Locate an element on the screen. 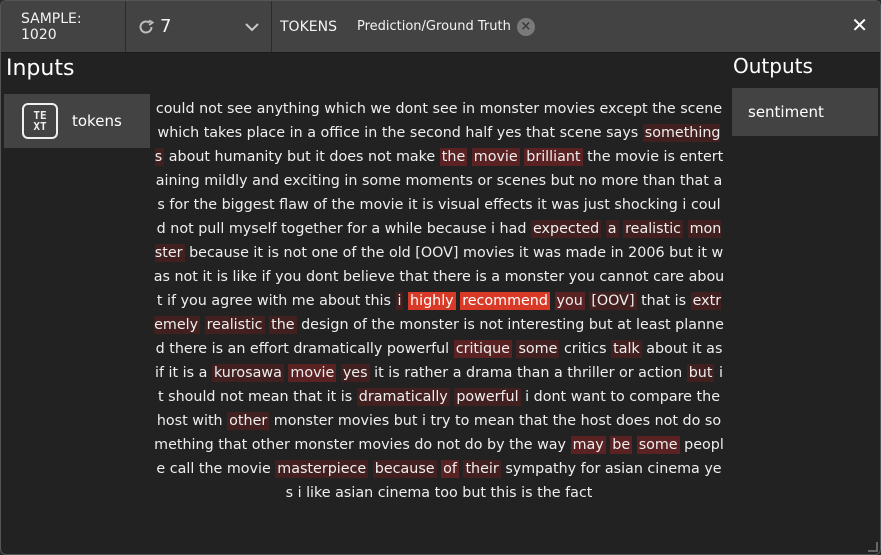  highlighted-token: may is located at coordinates (588, 445).